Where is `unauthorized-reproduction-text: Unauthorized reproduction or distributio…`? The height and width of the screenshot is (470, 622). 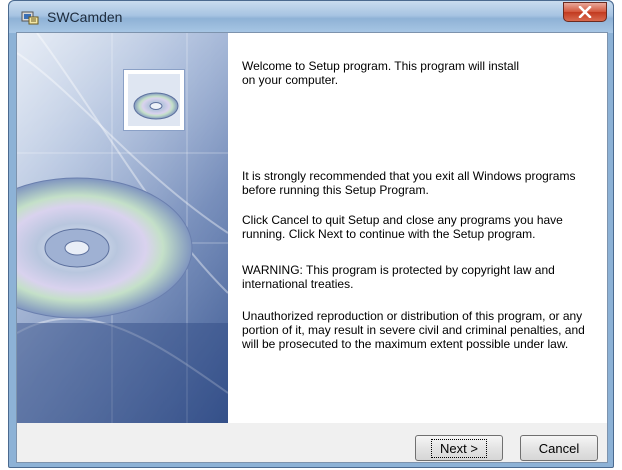
unauthorized-reproduction-text: Unauthorized reproduction or distributio… is located at coordinates (413, 330).